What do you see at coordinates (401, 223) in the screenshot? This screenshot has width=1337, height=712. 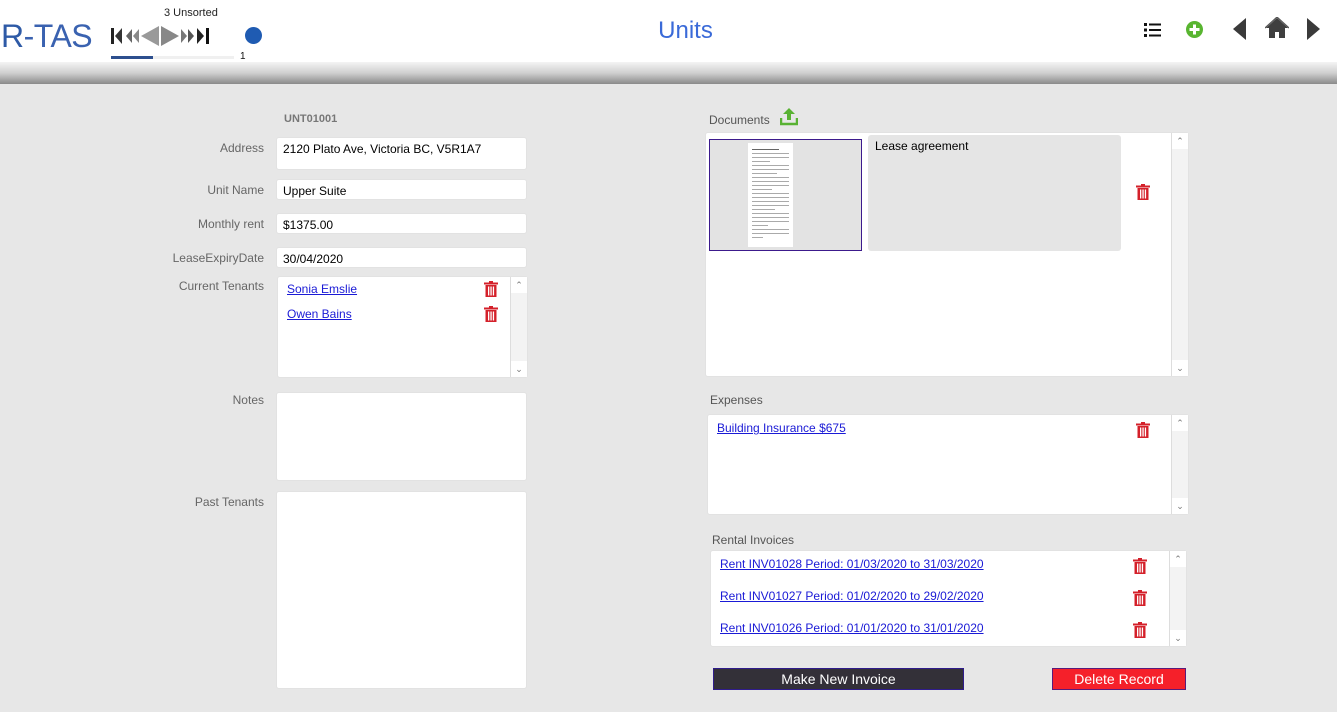 I see `monthly-rent-field: $1375.00` at bounding box center [401, 223].